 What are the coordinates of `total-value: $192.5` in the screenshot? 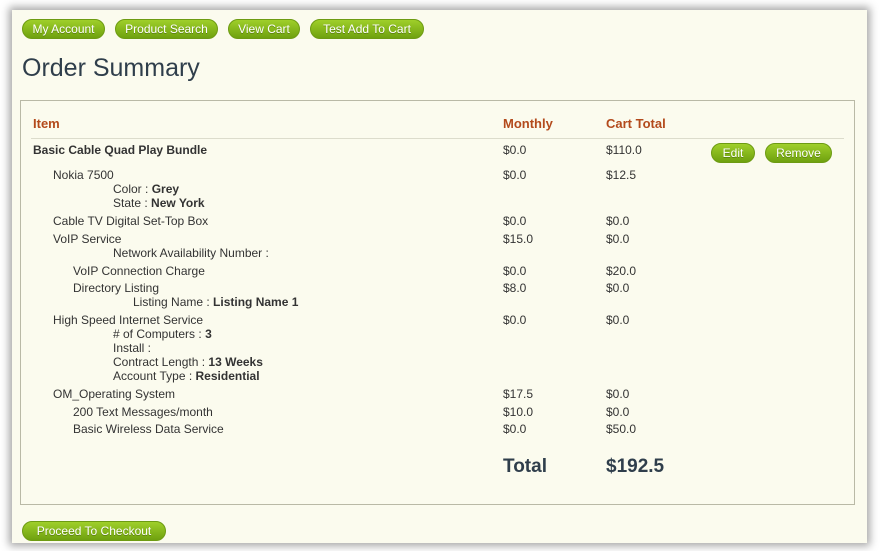 It's located at (635, 466).